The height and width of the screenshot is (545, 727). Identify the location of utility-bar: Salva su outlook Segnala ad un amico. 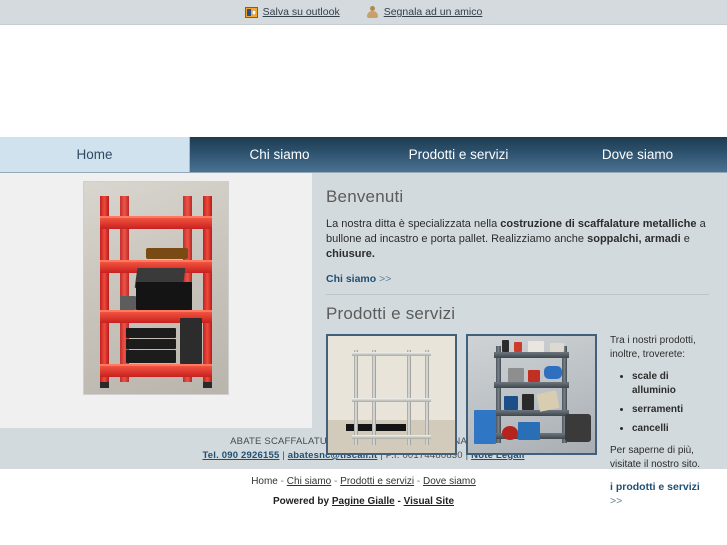
(363, 12).